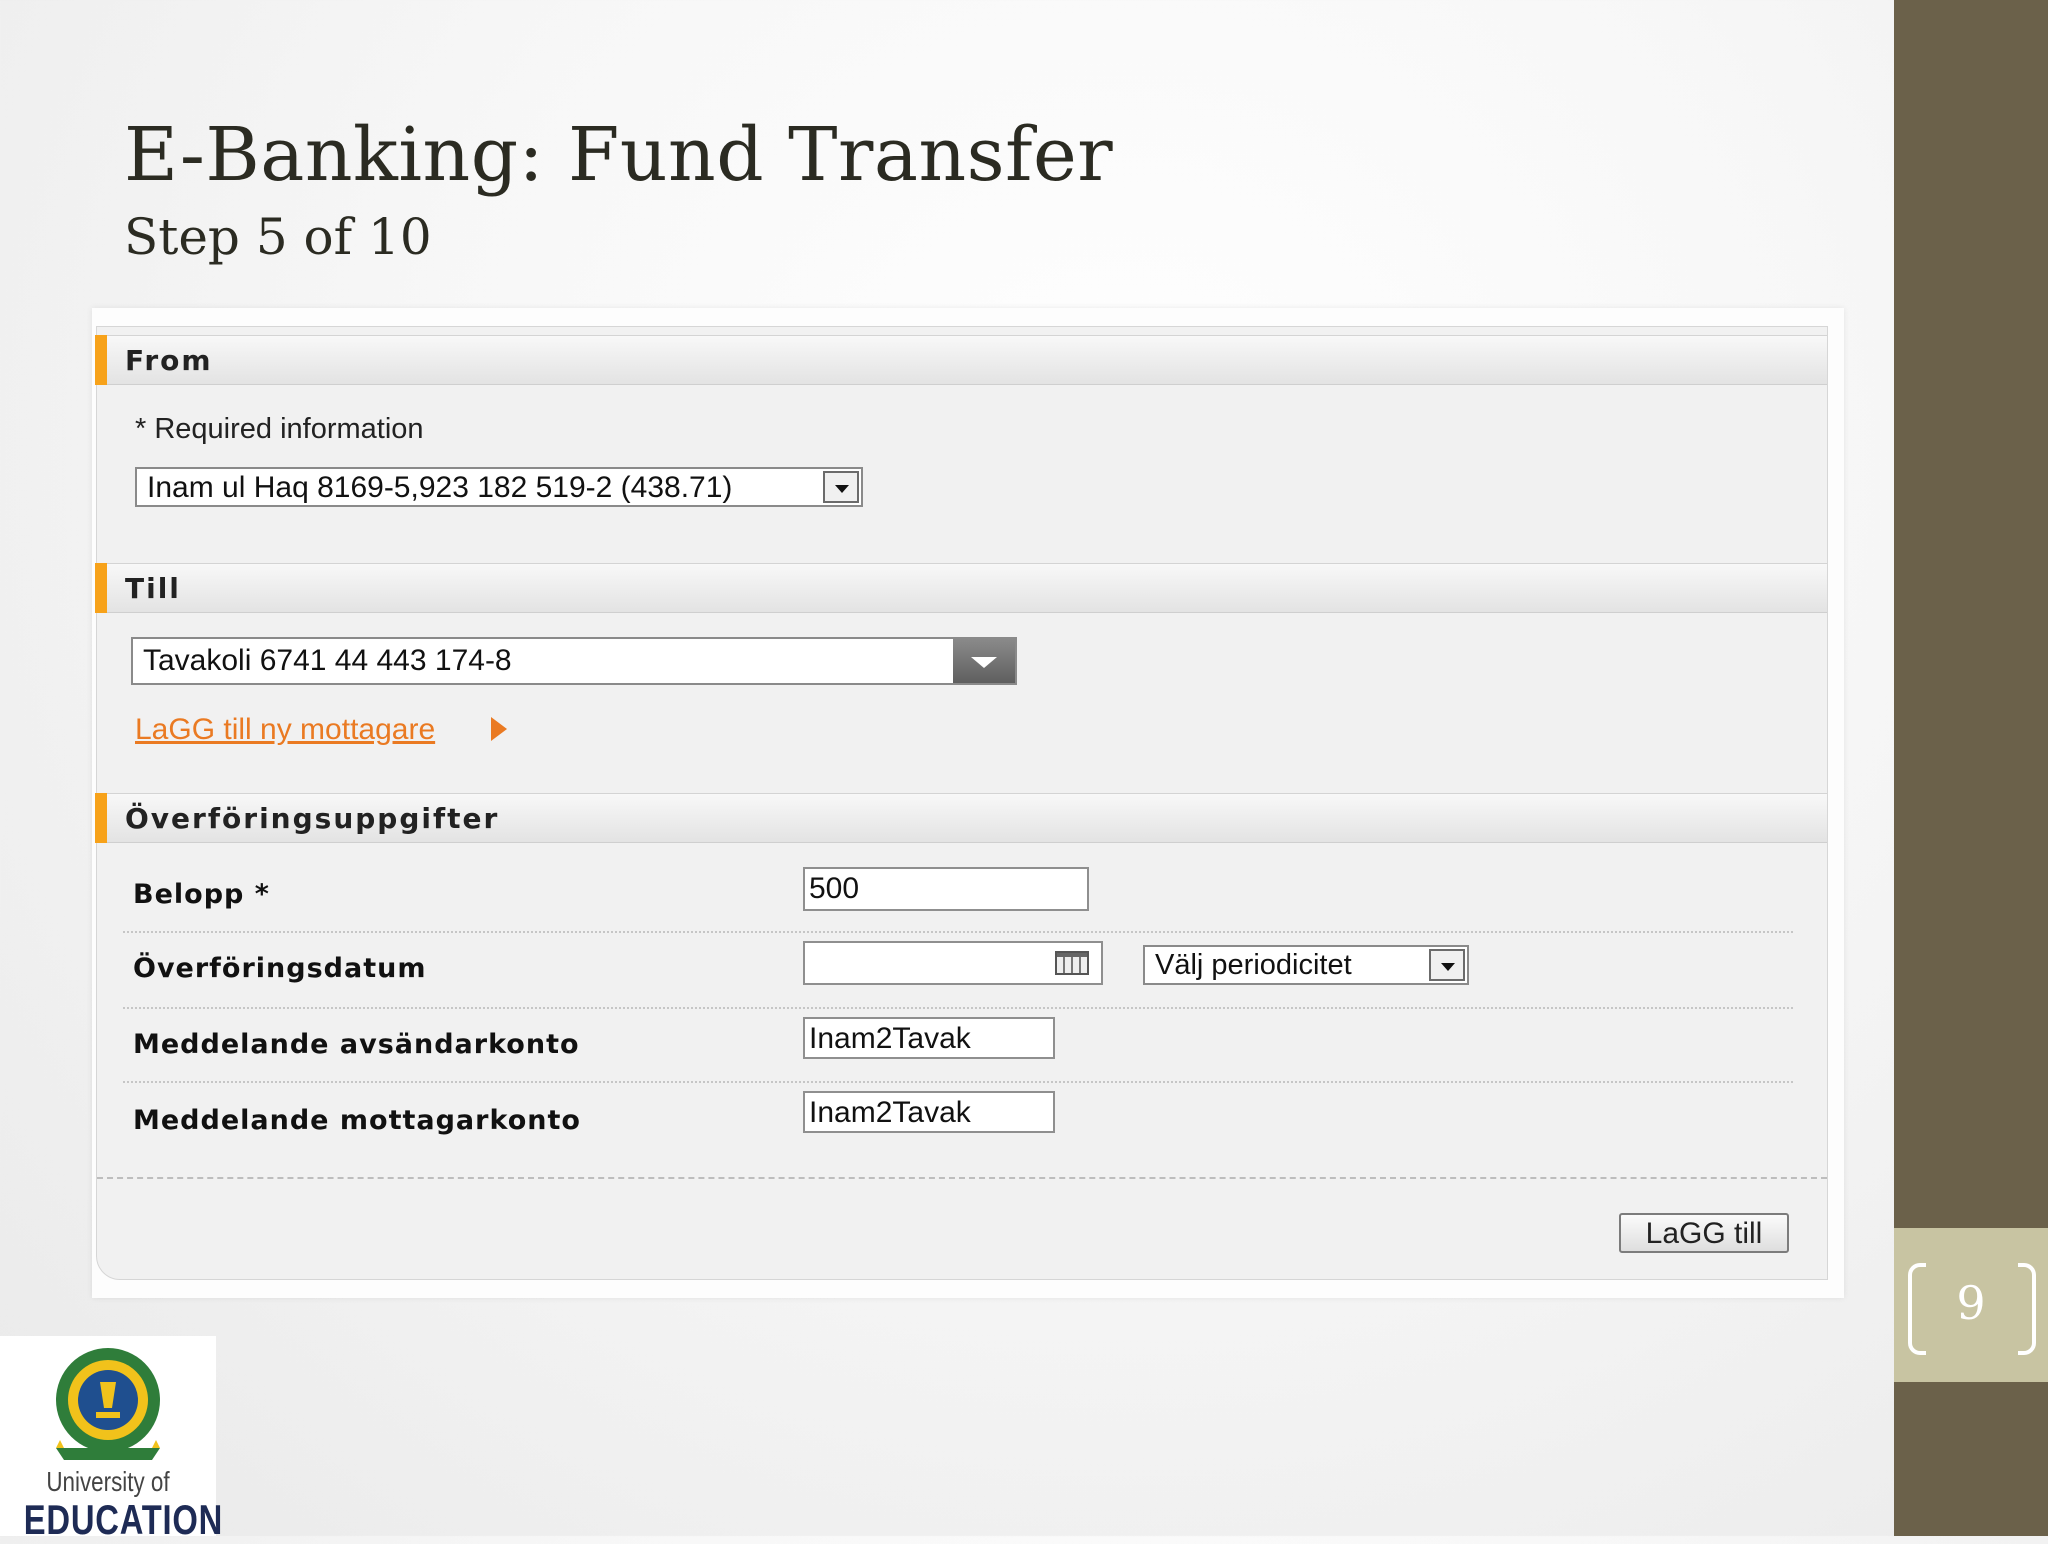 The width and height of the screenshot is (2048, 1544). Describe the element at coordinates (153, 588) in the screenshot. I see `till-header-label: Till` at that location.